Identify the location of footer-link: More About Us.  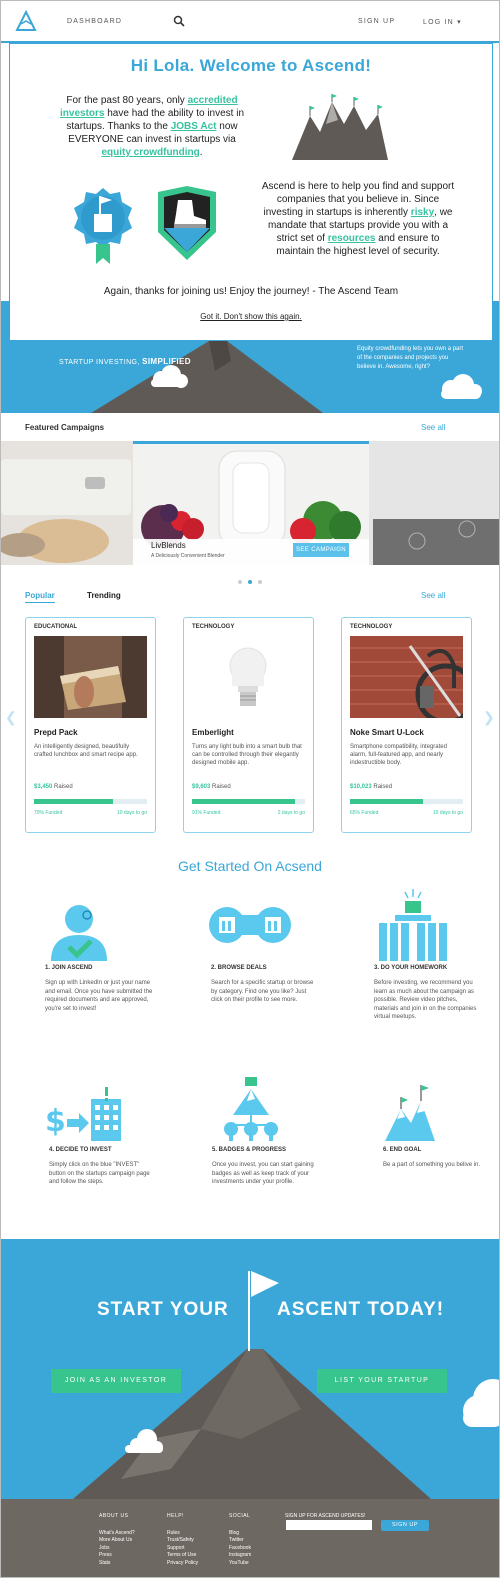
(117, 1541).